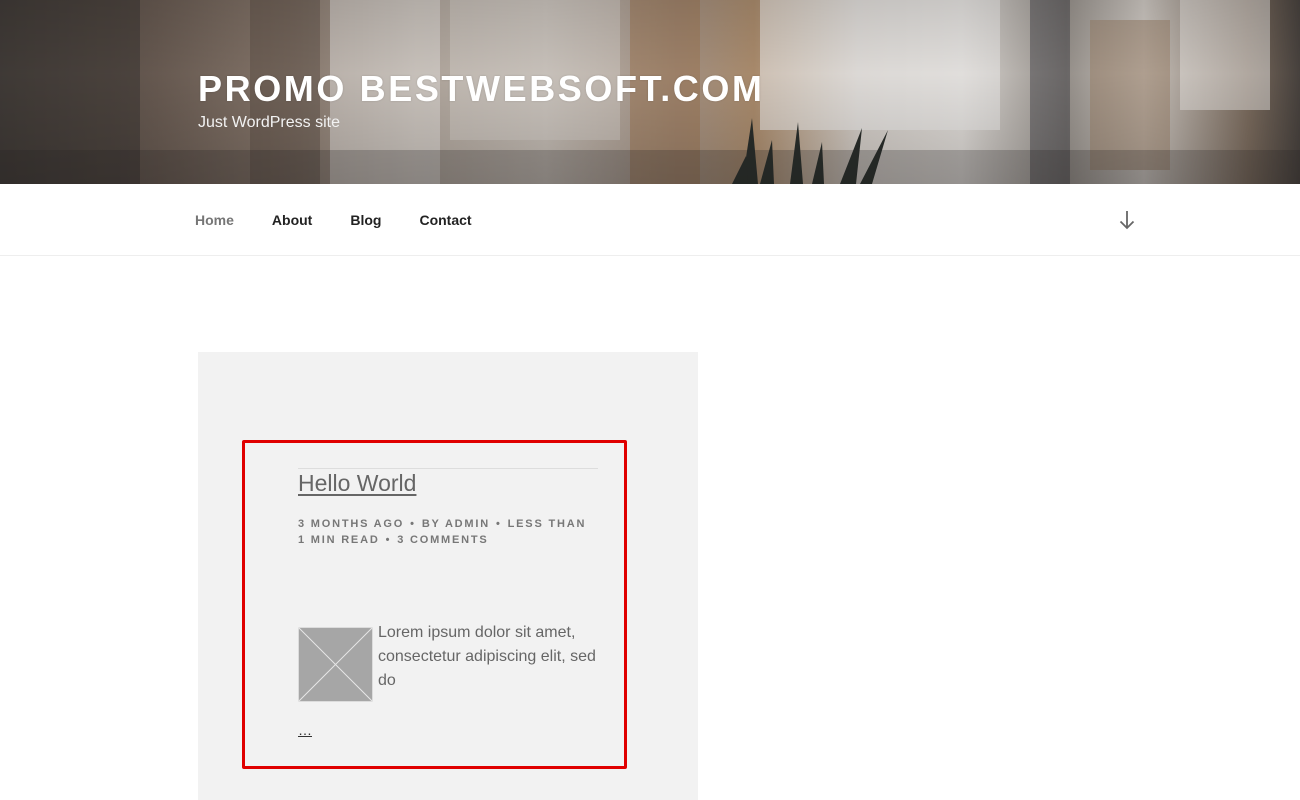 The image size is (1300, 800). Describe the element at coordinates (351, 524) in the screenshot. I see `post-date-link: 3 MONTHS AGO` at that location.